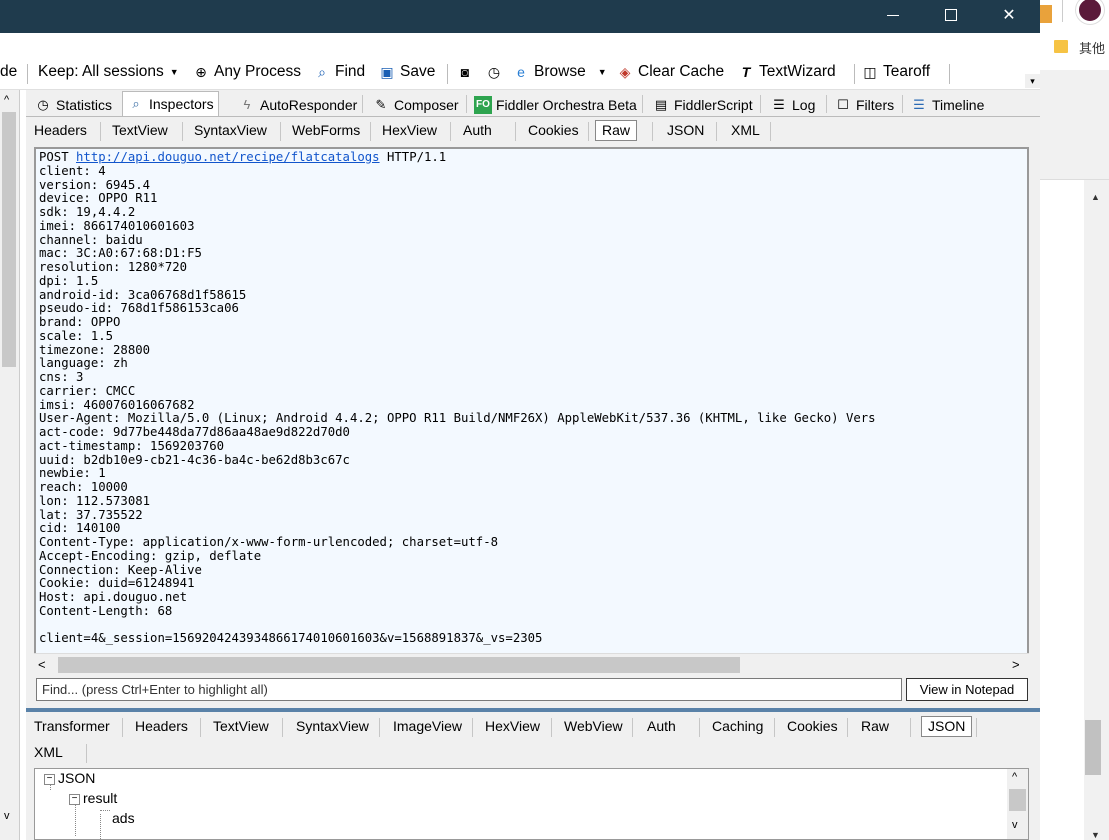 The image size is (1109, 840). Describe the element at coordinates (947, 726) in the screenshot. I see `response-tab-json: JSON` at that location.